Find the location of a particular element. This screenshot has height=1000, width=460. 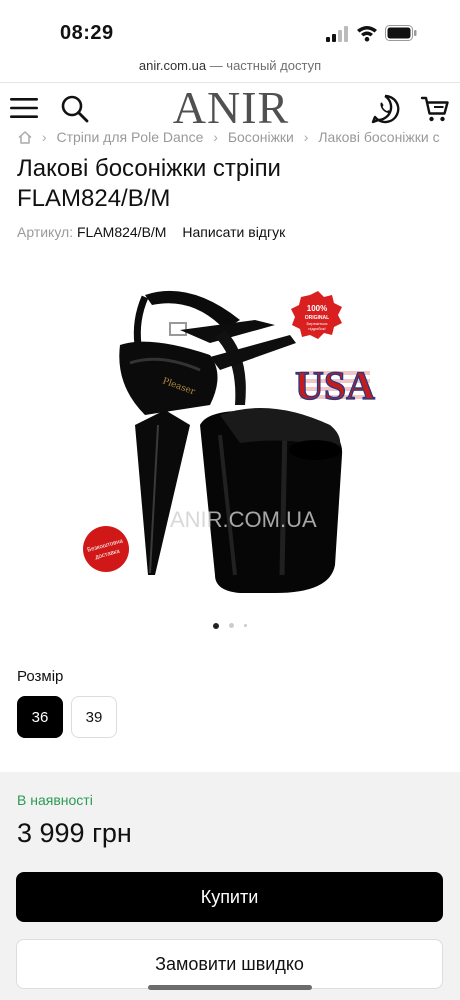

stock-status: В наявності is located at coordinates (55, 800).